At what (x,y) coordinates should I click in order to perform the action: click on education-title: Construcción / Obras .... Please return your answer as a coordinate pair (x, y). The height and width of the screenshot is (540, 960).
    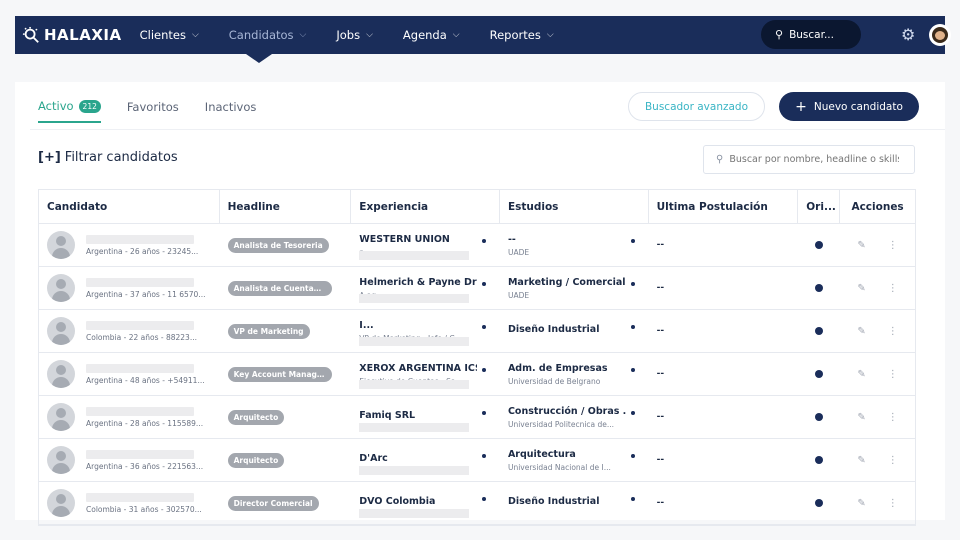
    Looking at the image, I should click on (566, 411).